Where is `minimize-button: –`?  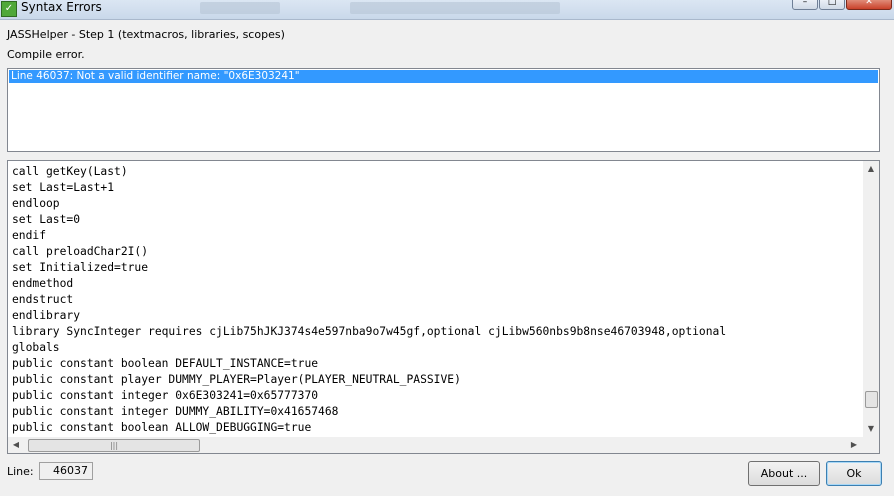 minimize-button: – is located at coordinates (805, 5).